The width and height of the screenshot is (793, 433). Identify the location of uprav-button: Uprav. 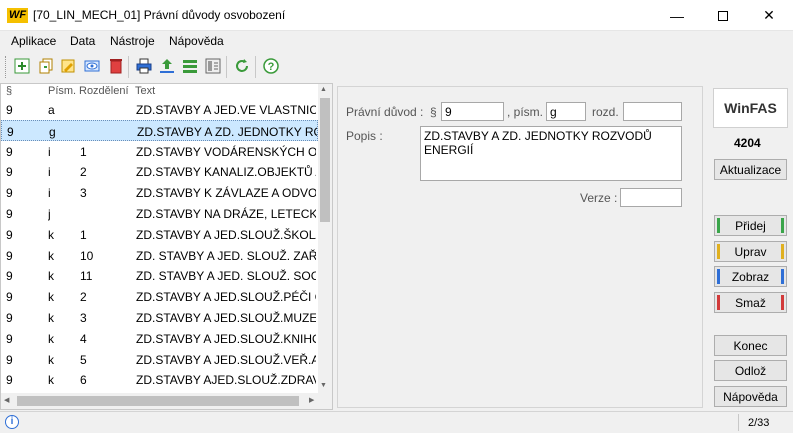
(750, 251).